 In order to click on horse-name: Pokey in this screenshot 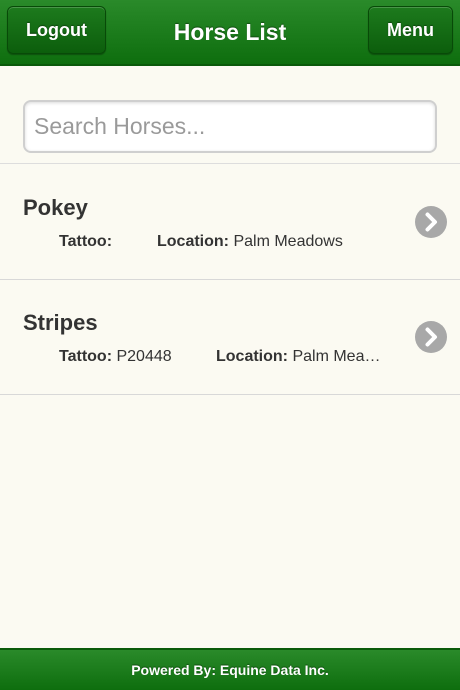, I will do `click(55, 207)`.